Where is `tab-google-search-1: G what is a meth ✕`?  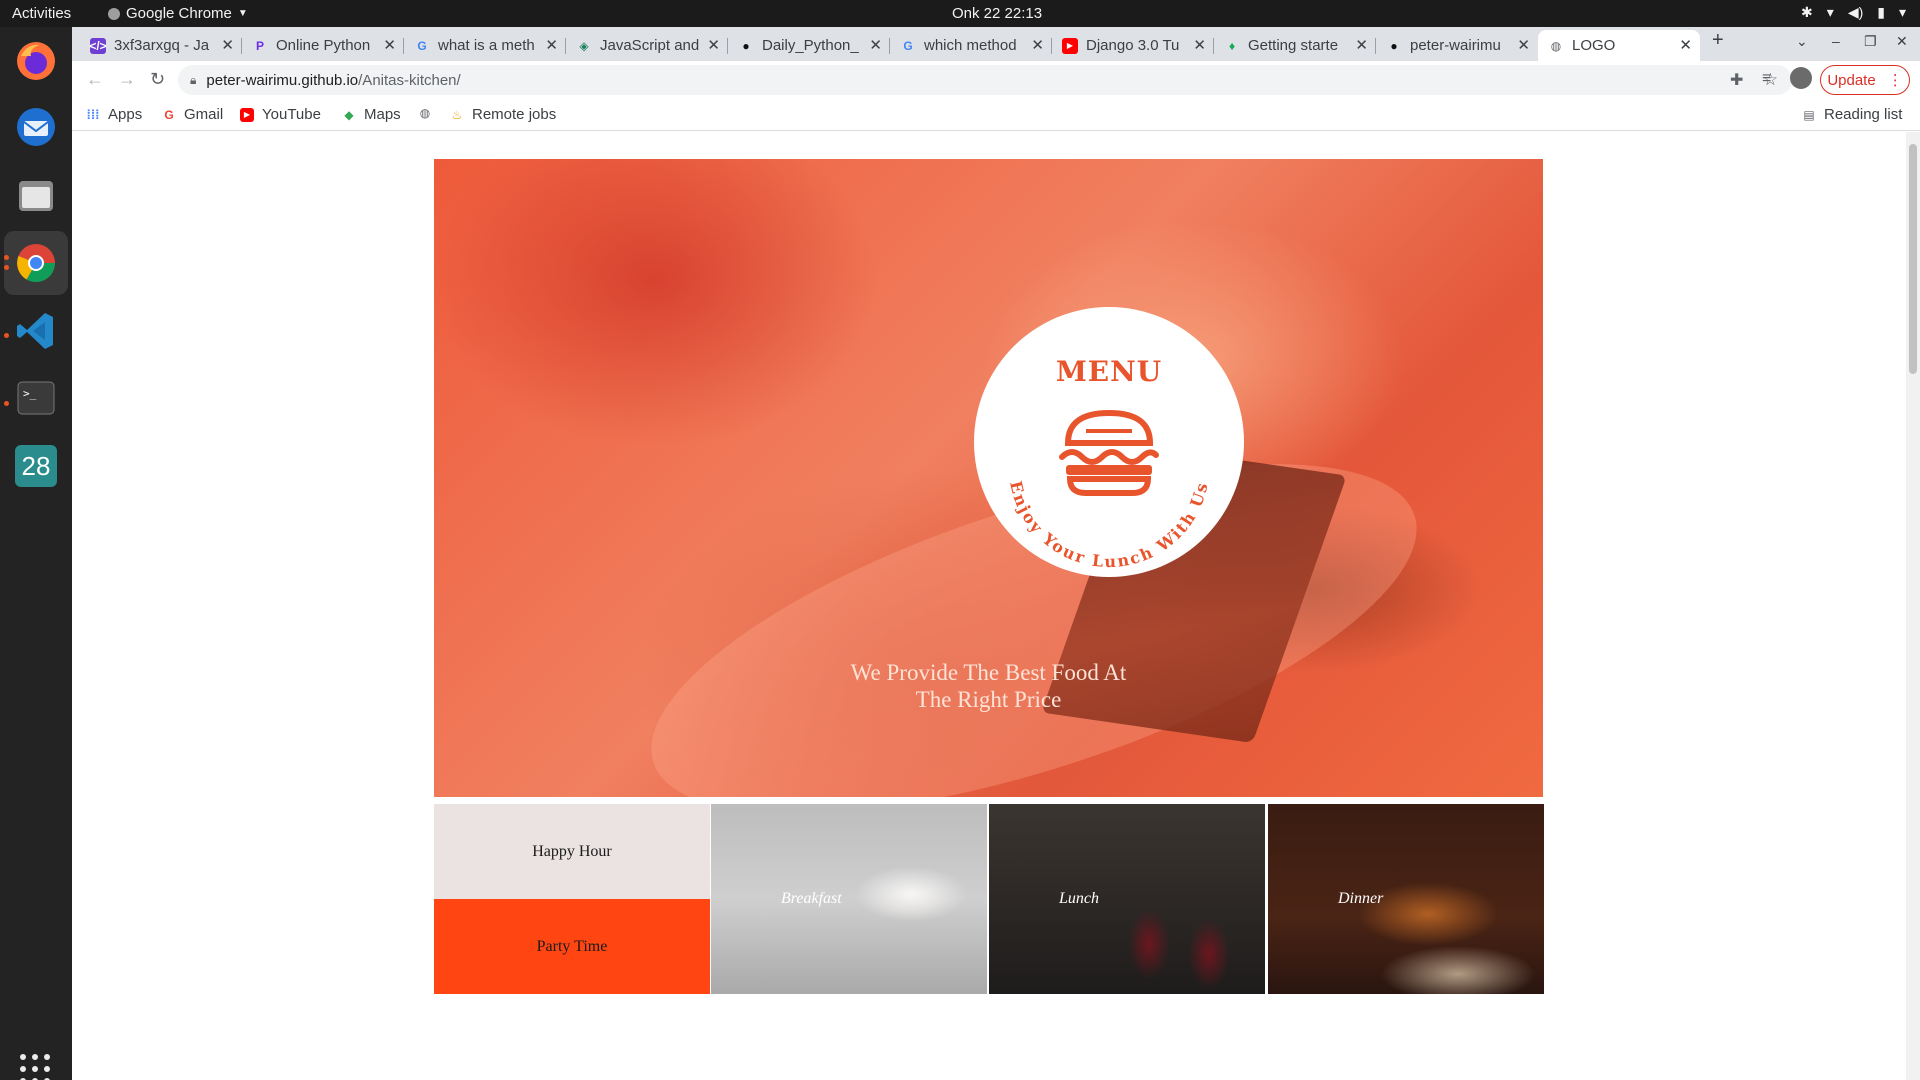
tab-google-search-1: G what is a meth ✕ is located at coordinates (485, 45).